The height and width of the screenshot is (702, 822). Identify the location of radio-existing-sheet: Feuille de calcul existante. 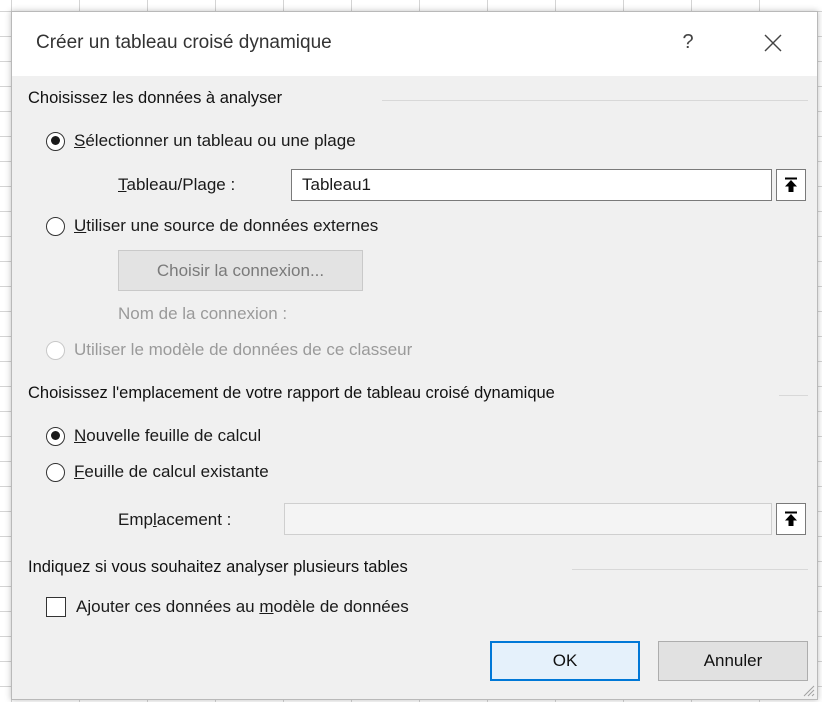
(157, 472).